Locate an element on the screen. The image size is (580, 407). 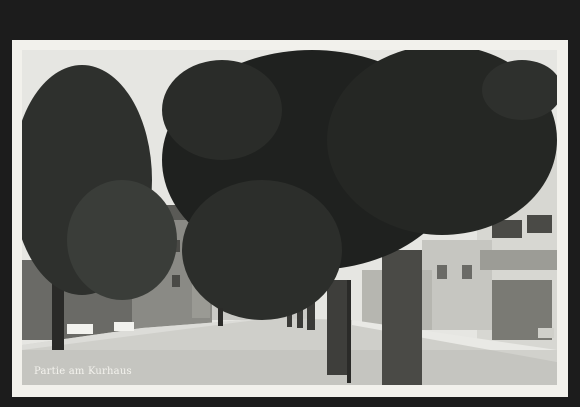
pedestrian is located at coordinates (220, 317).